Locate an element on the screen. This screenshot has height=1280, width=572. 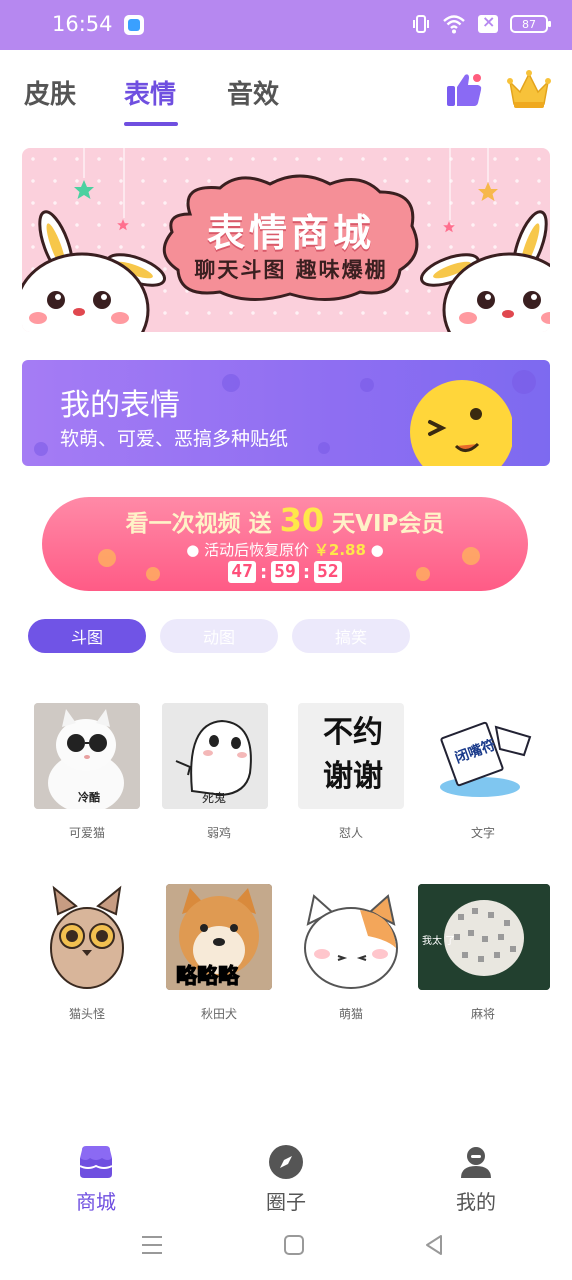
vip-promo-note: 活动后恢复原价 is located at coordinates (257, 550).